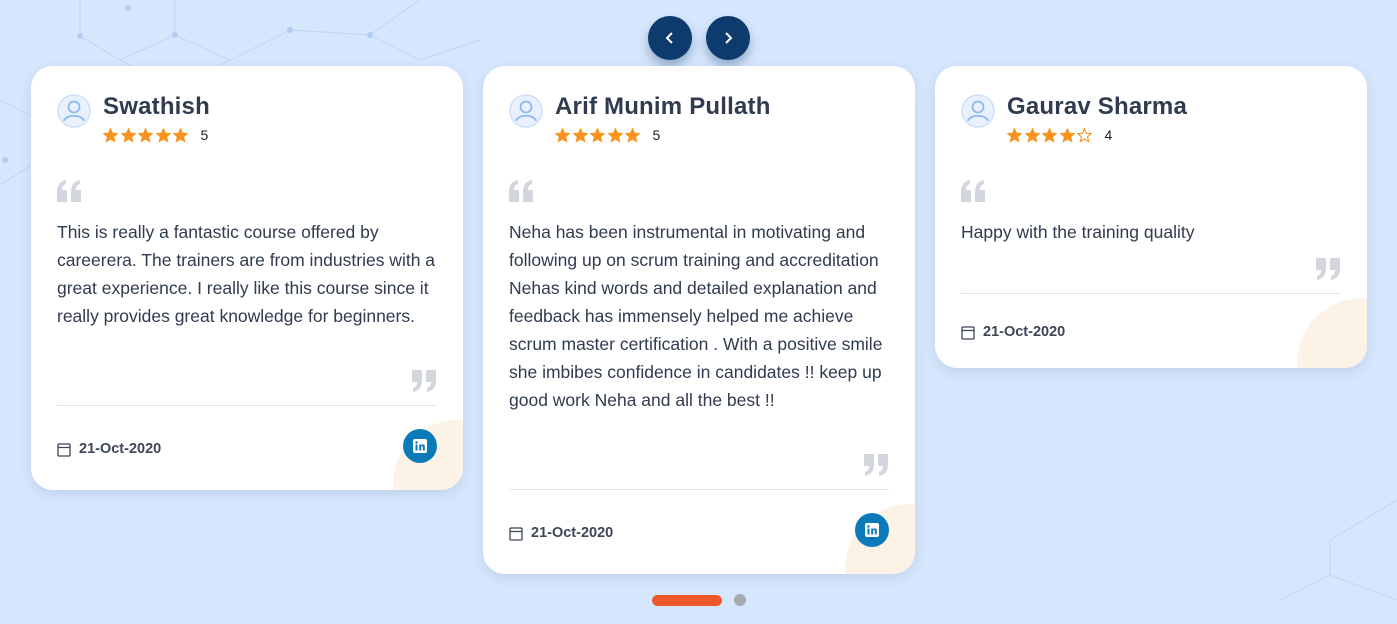  I want to click on pagination-dot, so click(740, 600).